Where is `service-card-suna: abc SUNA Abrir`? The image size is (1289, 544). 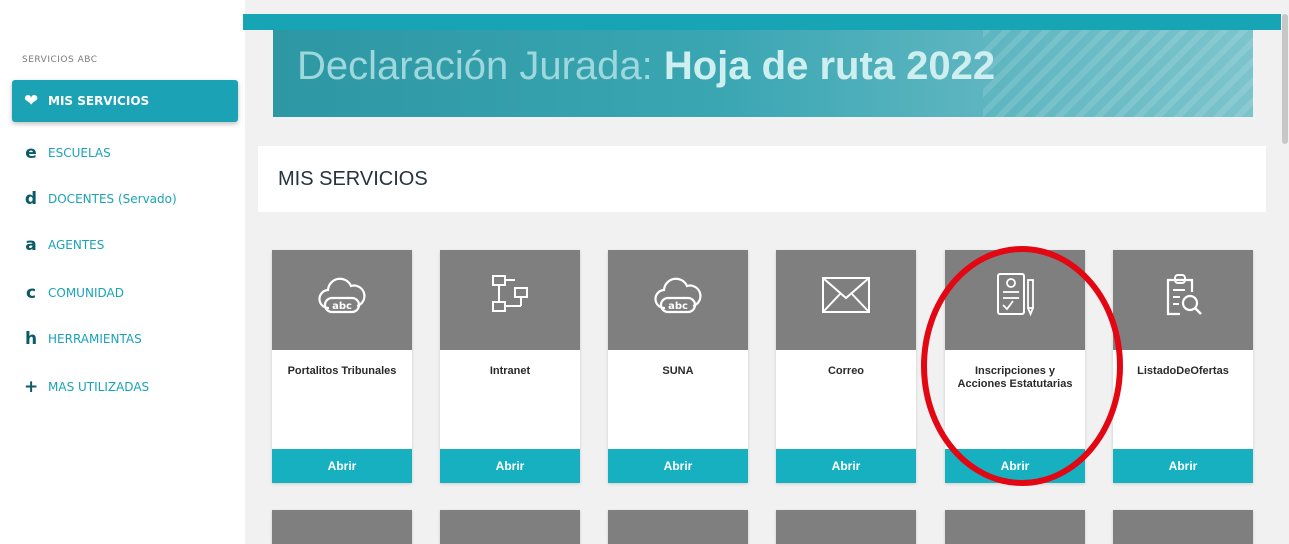
service-card-suna: abc SUNA Abrir is located at coordinates (678, 366).